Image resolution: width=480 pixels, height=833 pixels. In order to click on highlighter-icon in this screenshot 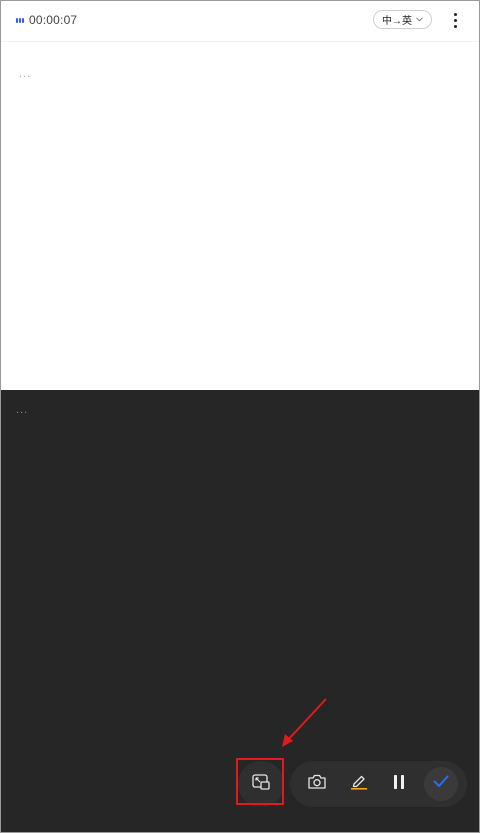, I will do `click(359, 784)`.